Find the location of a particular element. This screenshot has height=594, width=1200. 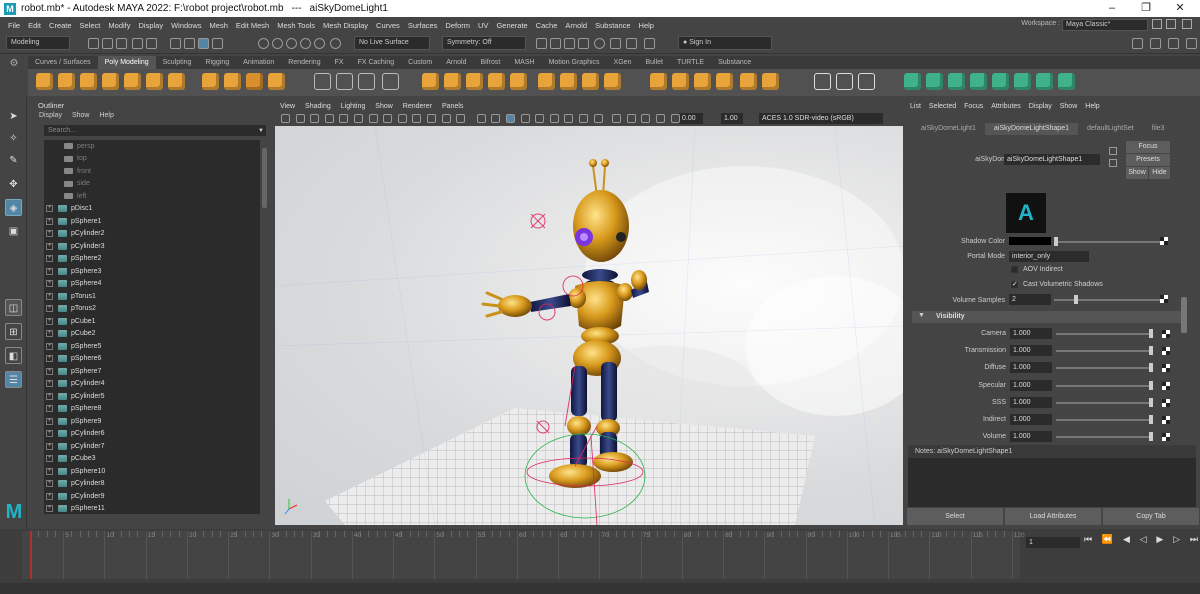

anti-aliasing-icon is located at coordinates (598, 118).